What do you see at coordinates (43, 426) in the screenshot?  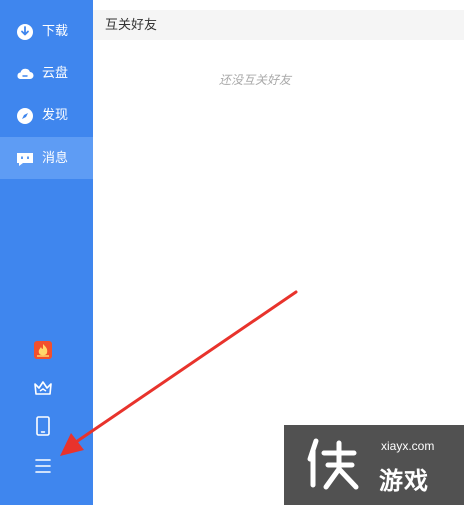 I see `phone-icon` at bounding box center [43, 426].